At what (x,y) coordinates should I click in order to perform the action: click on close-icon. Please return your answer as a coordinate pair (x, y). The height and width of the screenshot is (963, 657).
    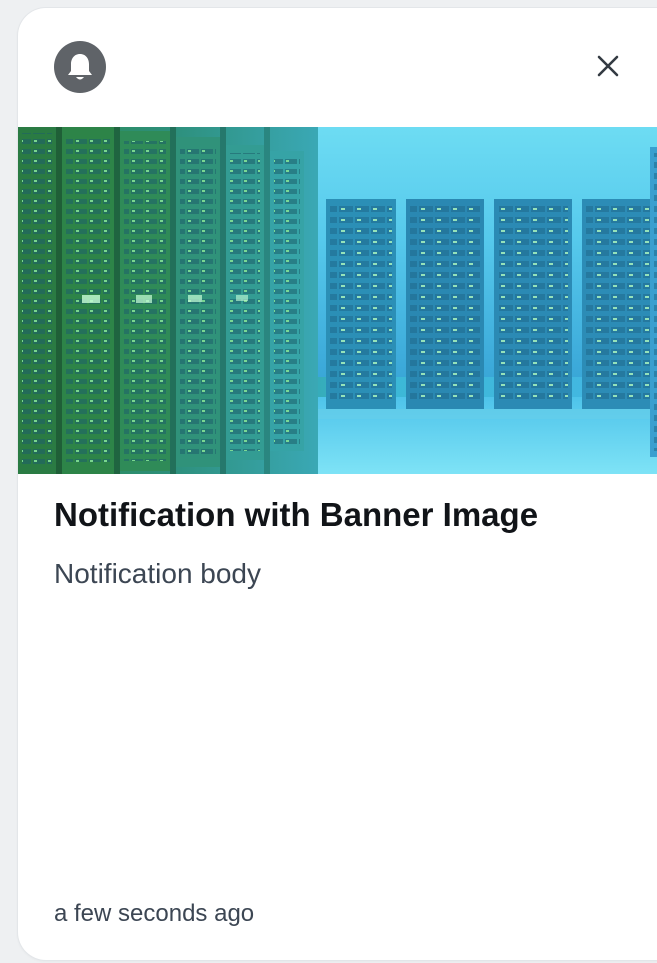
    Looking at the image, I should click on (608, 66).